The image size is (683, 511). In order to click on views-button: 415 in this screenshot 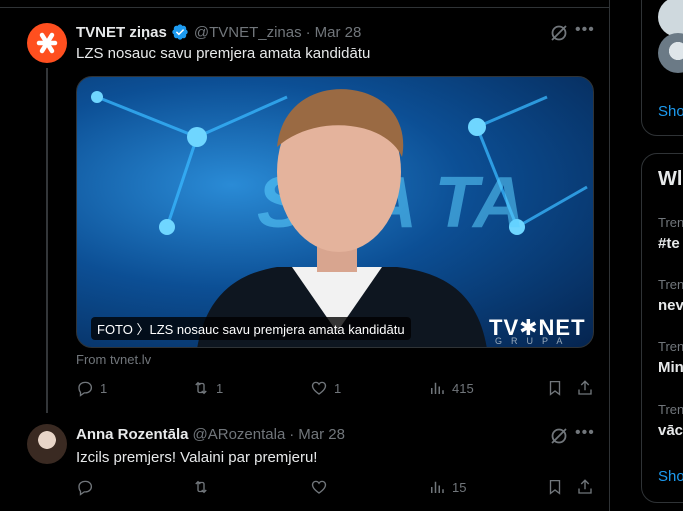, I will do `click(451, 388)`.